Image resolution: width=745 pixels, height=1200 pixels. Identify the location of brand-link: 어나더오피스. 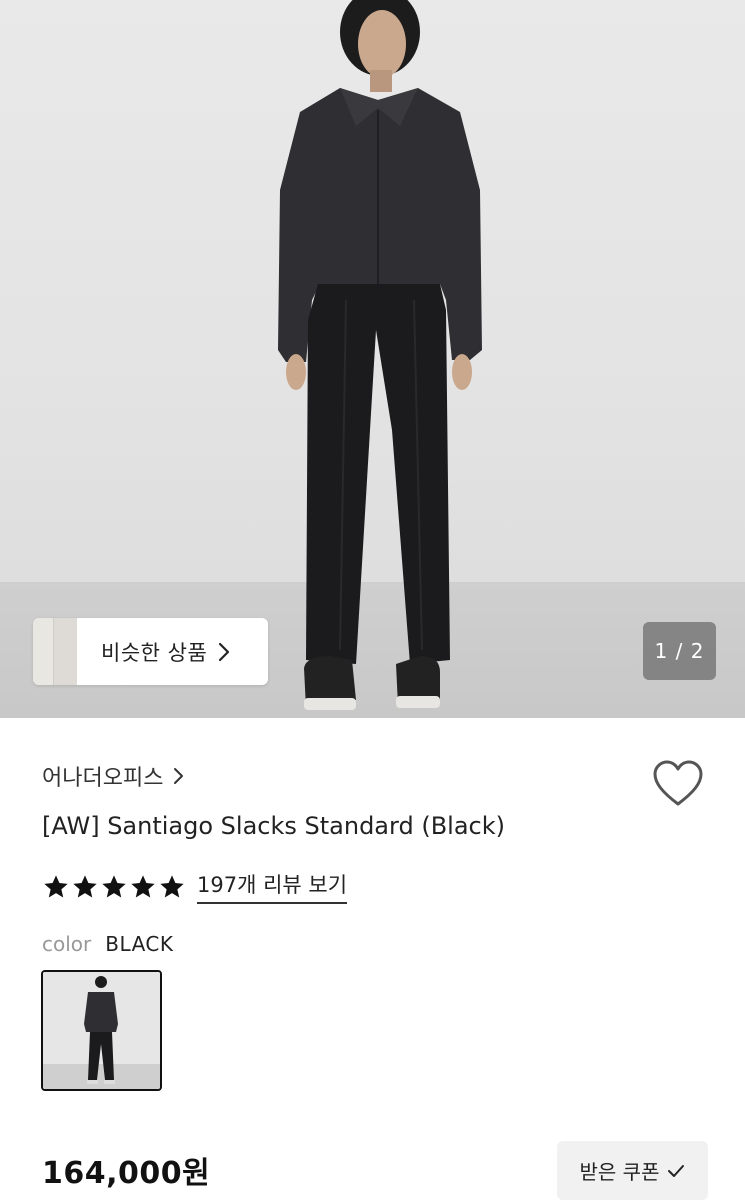
(113, 776).